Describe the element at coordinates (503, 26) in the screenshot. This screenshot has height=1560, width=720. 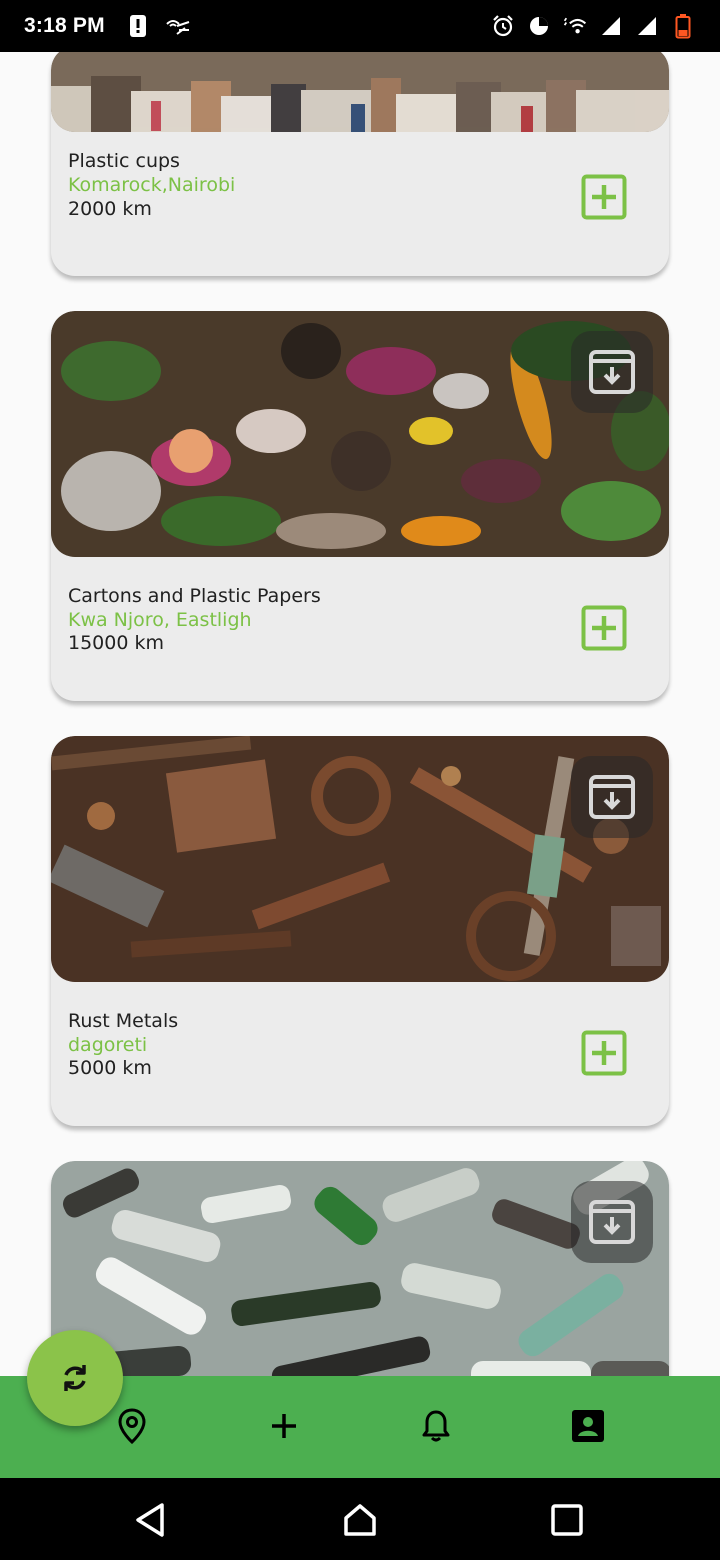
I see `alarm-icon` at that location.